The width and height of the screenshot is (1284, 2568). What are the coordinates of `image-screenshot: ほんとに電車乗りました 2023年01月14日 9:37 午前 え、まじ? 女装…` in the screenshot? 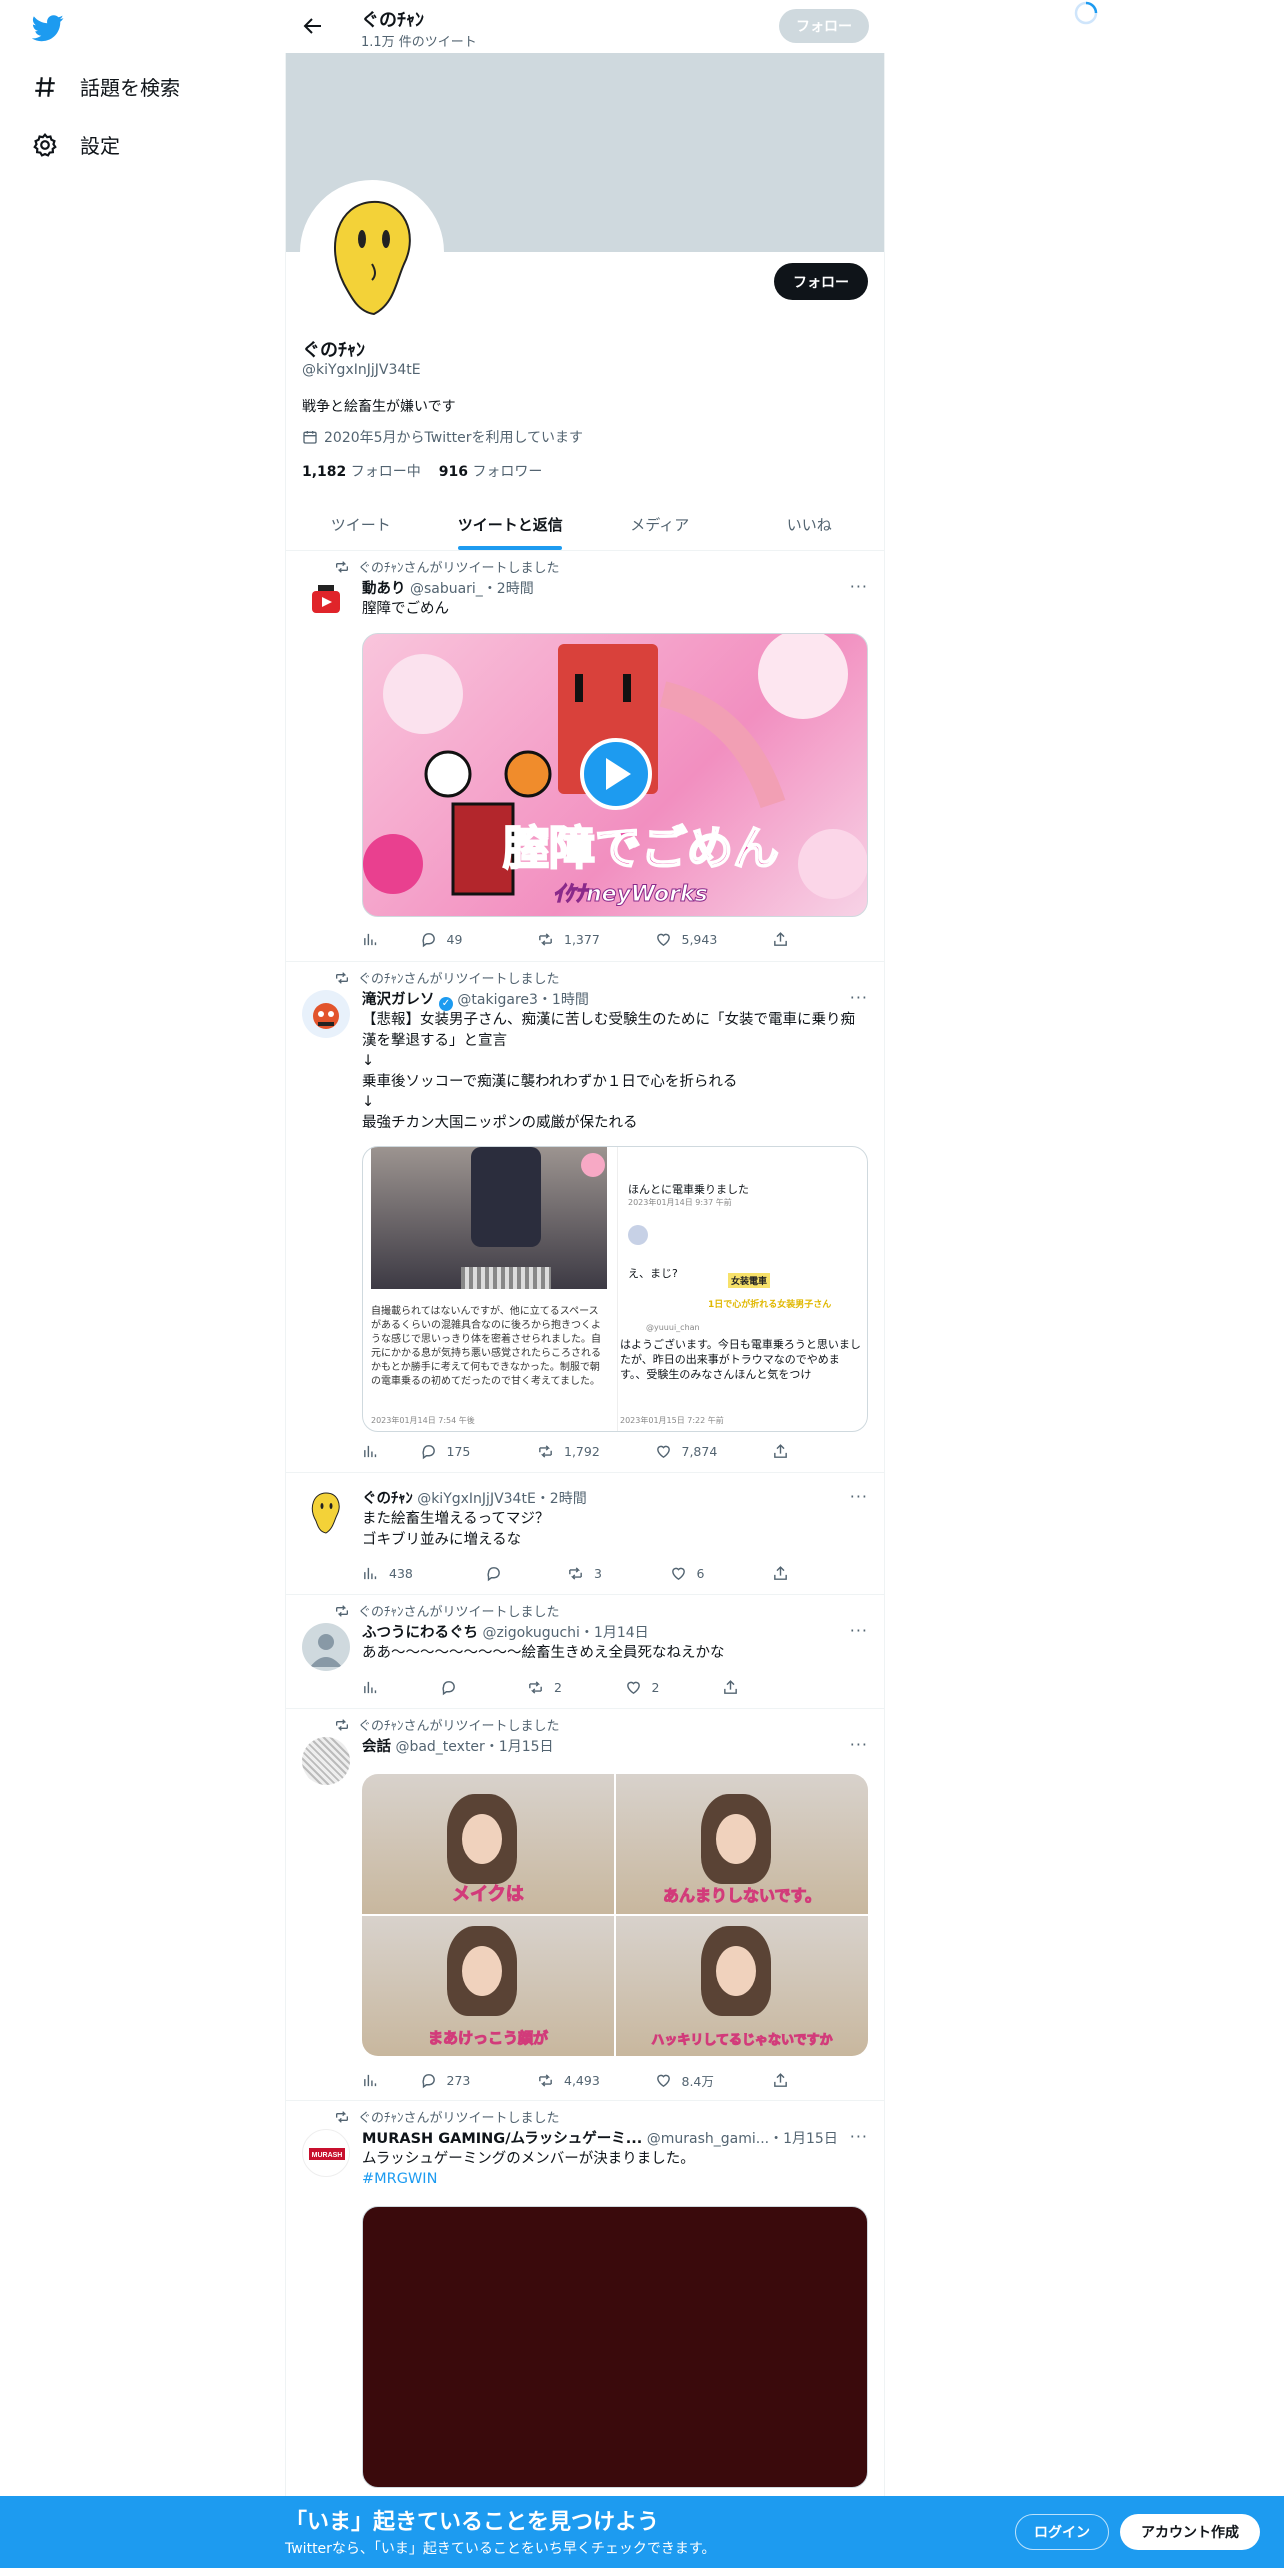 It's located at (742, 1289).